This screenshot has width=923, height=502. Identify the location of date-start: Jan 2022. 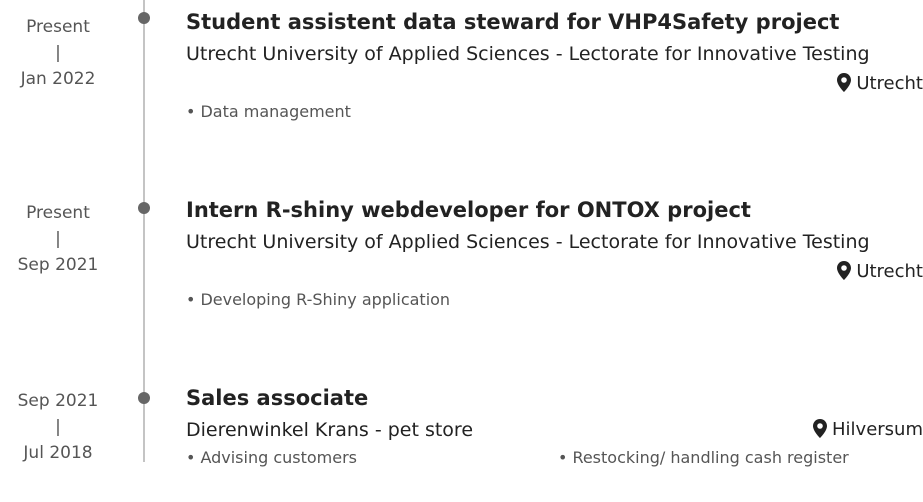
(58, 79).